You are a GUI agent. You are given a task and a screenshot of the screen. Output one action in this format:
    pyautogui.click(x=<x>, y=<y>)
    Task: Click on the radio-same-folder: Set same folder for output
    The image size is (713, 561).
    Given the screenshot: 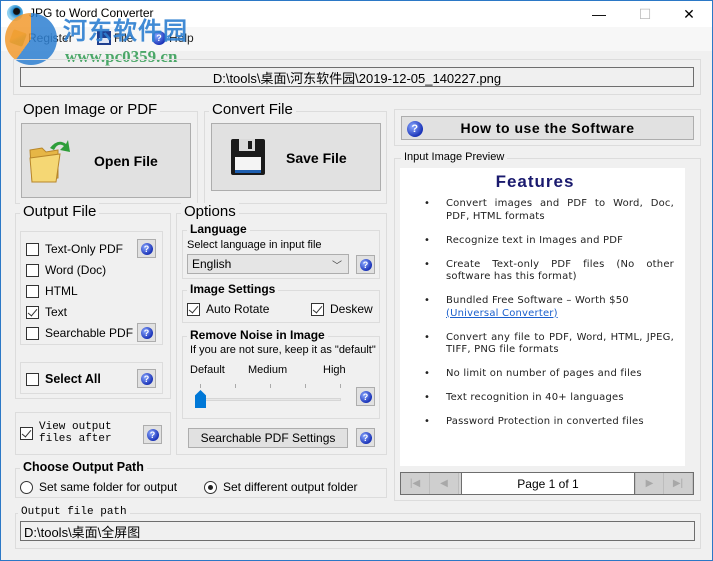 What is the action you would take?
    pyautogui.click(x=98, y=487)
    